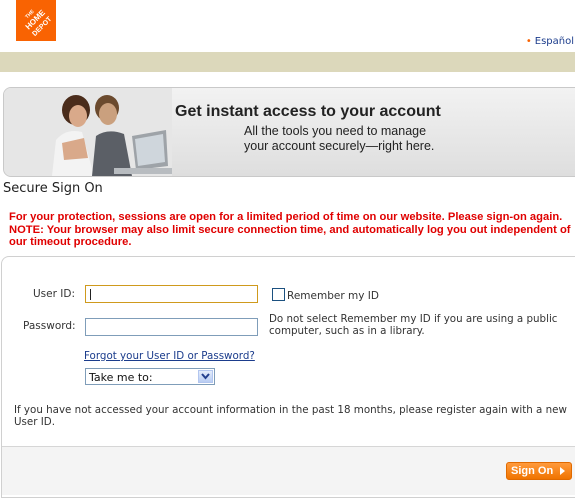 Image resolution: width=575 pixels, height=498 pixels. What do you see at coordinates (88, 132) in the screenshot?
I see `banner-photo` at bounding box center [88, 132].